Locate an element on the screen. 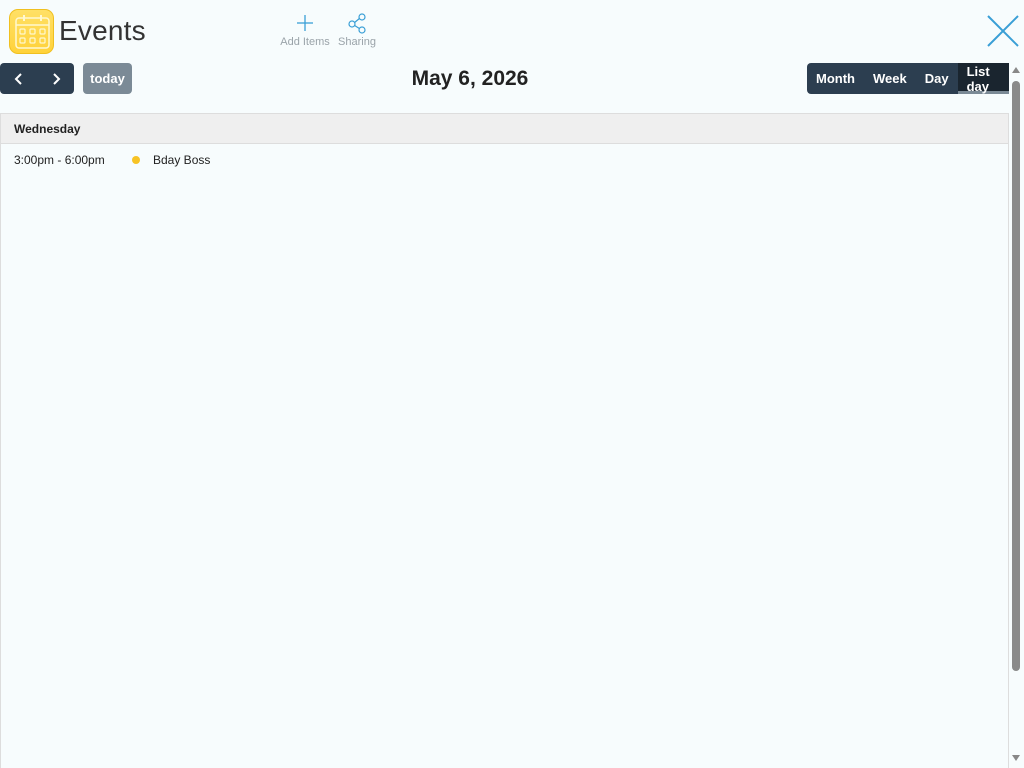 The width and height of the screenshot is (1024, 768). event-time: 3:00pm - 6:00pm is located at coordinates (59, 160).